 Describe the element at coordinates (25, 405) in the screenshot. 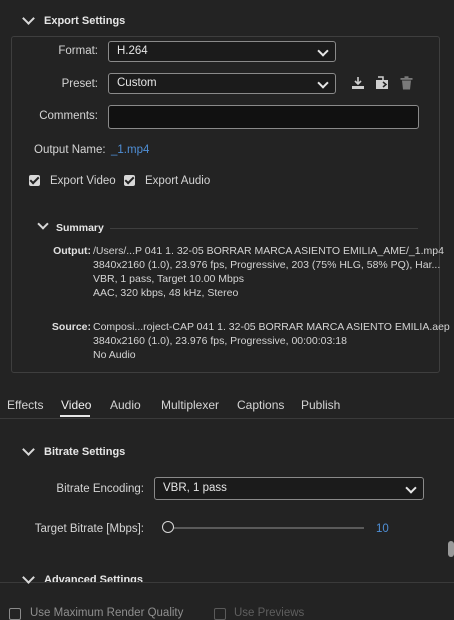

I see `tab-effects: Effects` at that location.